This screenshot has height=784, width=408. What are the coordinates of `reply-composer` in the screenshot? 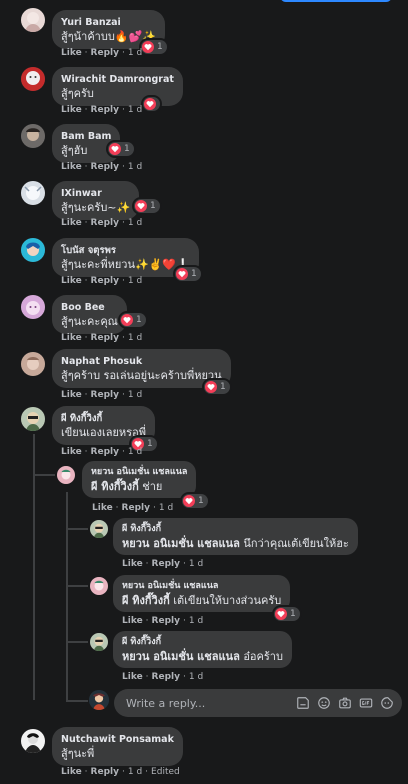 It's located at (258, 703).